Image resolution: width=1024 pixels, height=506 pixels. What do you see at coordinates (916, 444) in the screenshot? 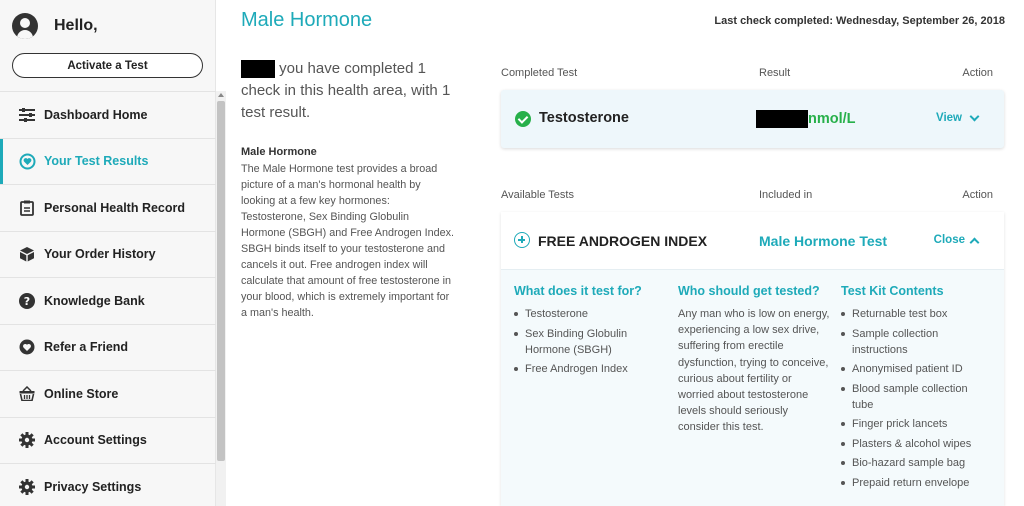
I see `list-item: Plasters & alcohol wipes` at bounding box center [916, 444].